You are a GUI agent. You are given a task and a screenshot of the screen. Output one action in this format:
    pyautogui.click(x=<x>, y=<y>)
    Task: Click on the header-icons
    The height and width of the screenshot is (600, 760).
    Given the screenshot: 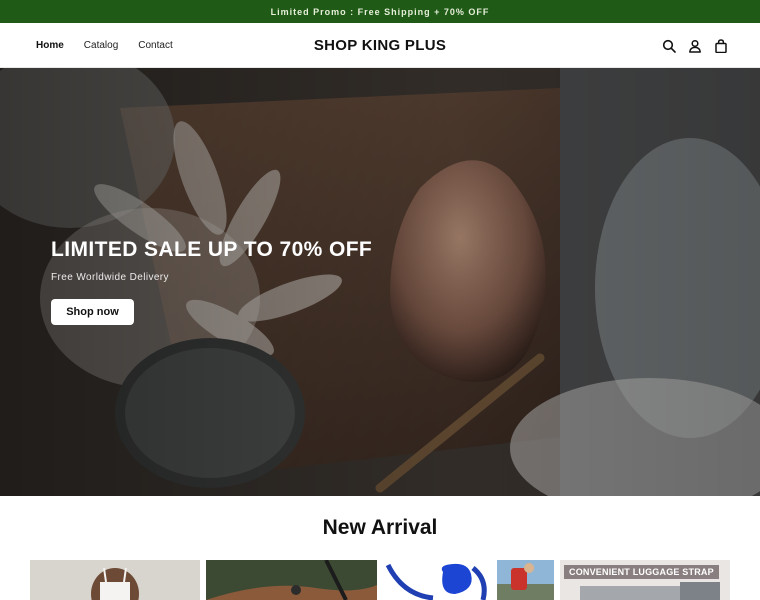 What is the action you would take?
    pyautogui.click(x=695, y=45)
    